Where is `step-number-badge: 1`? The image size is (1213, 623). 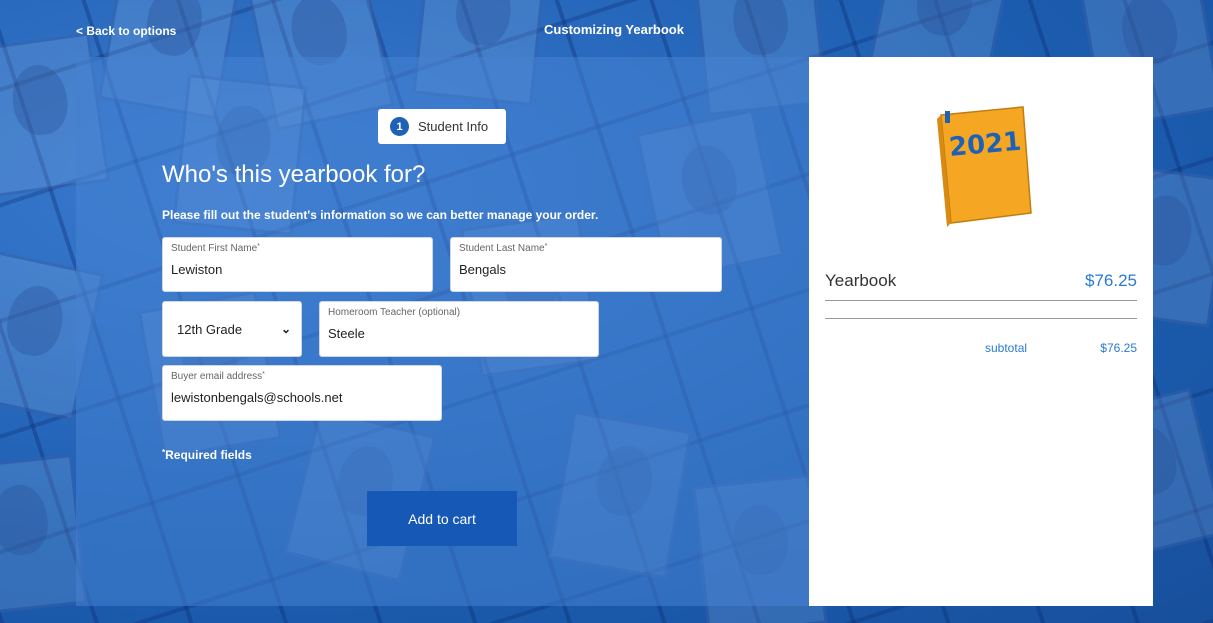 step-number-badge: 1 is located at coordinates (399, 126).